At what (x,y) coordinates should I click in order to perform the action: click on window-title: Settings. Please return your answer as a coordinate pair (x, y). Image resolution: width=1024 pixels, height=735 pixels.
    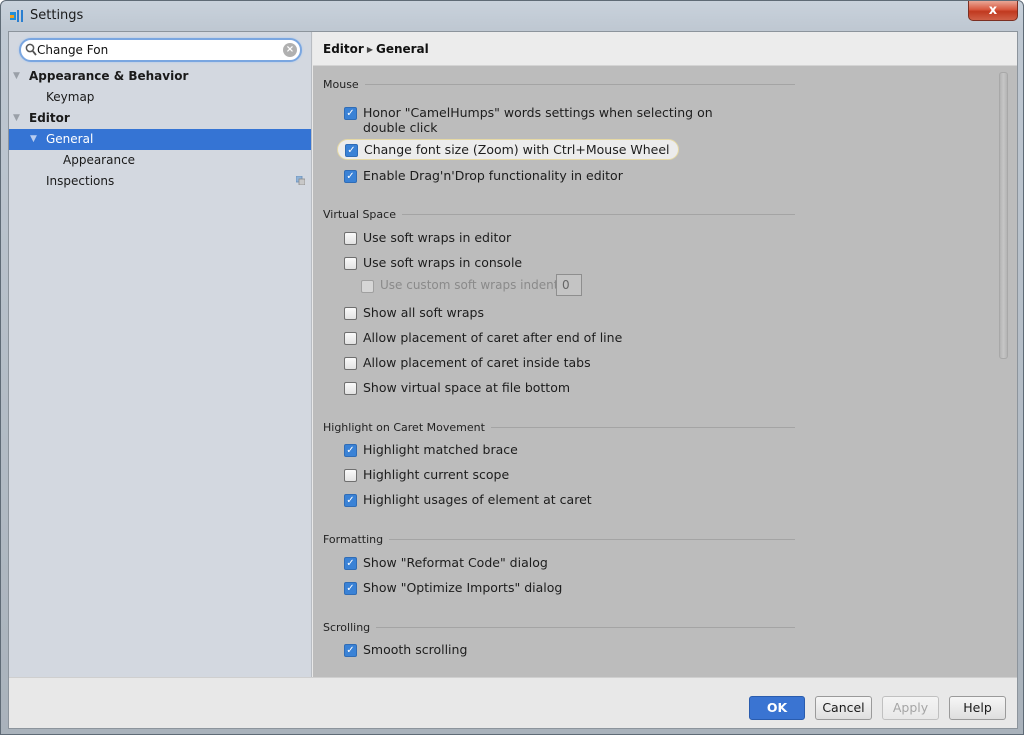
    Looking at the image, I should click on (57, 15).